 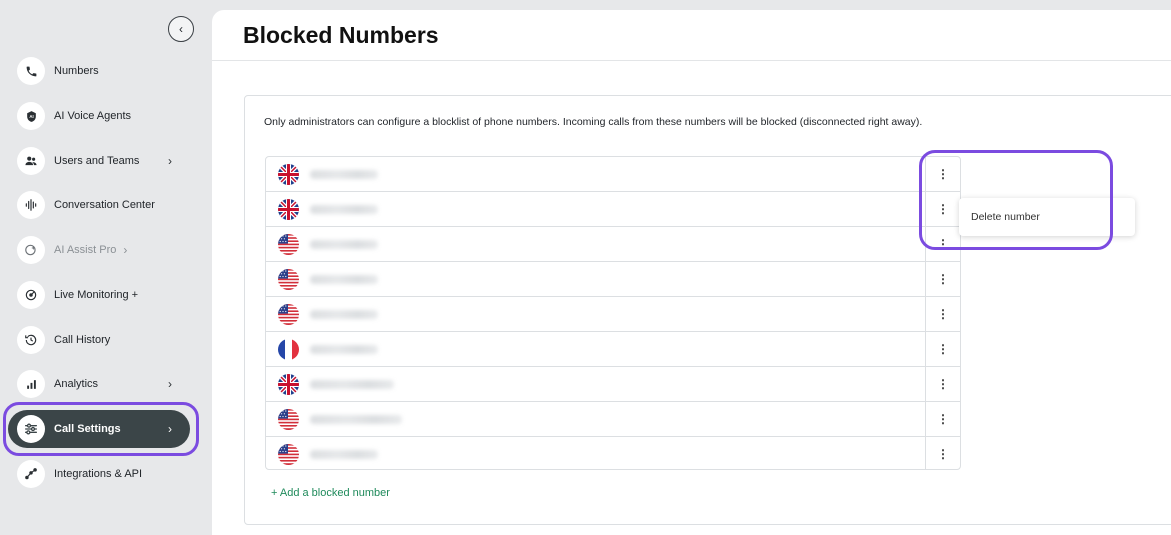 What do you see at coordinates (85, 250) in the screenshot?
I see `sidebar-item-label: AI Assist Pro` at bounding box center [85, 250].